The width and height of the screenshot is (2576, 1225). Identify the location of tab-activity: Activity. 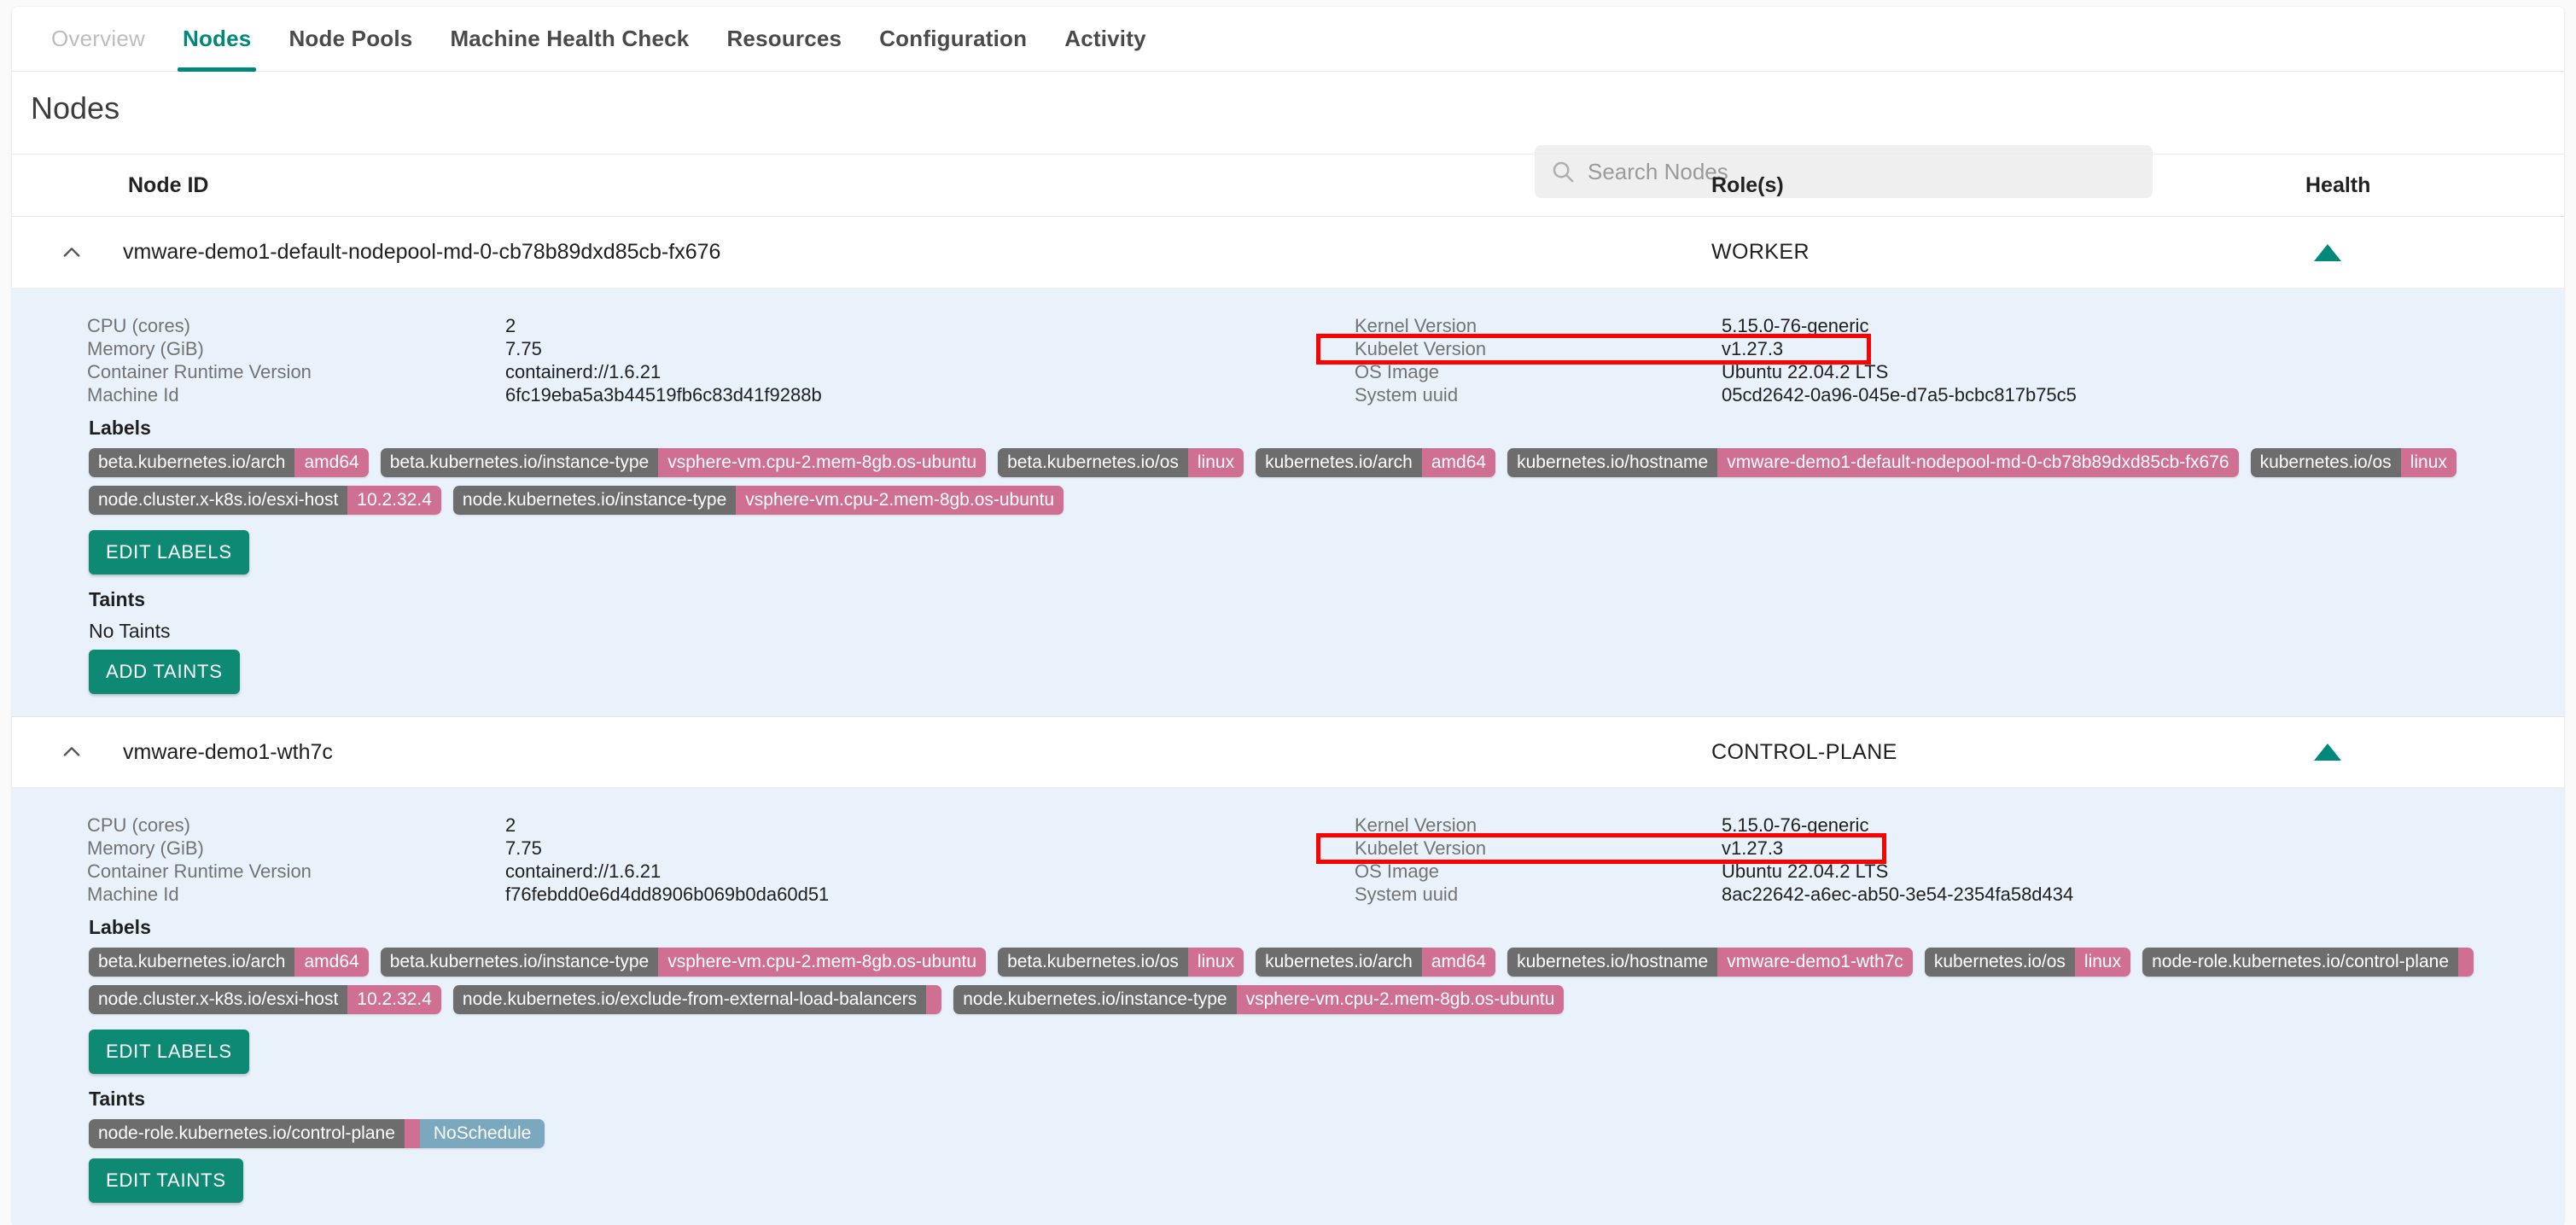
(1105, 39).